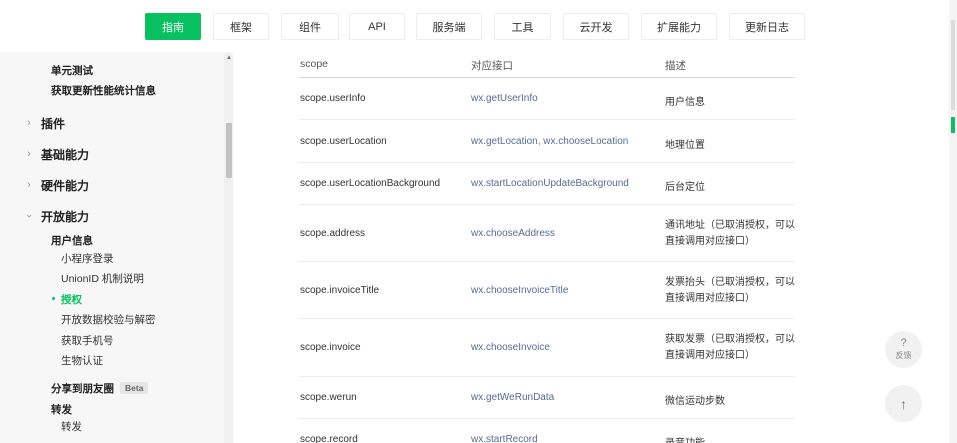  Describe the element at coordinates (492, 66) in the screenshot. I see `table-header-api: 对应接口` at that location.